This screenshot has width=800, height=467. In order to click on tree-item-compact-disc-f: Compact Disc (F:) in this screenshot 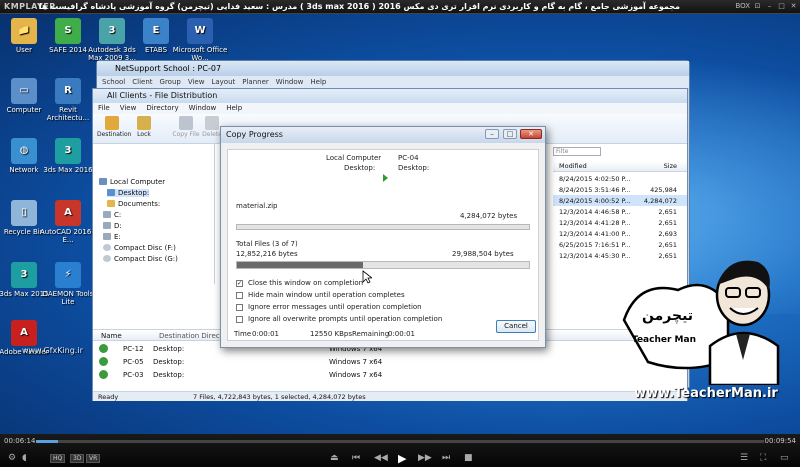, I will do `click(139, 248)`.